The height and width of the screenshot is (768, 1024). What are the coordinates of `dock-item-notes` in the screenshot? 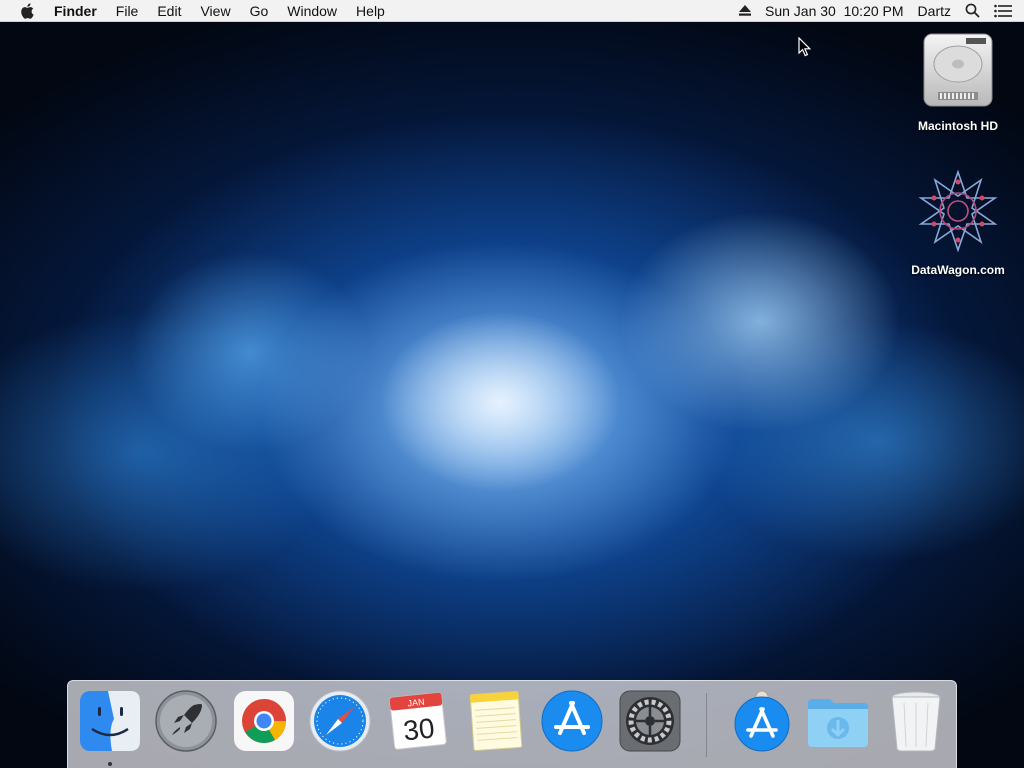 It's located at (496, 721).